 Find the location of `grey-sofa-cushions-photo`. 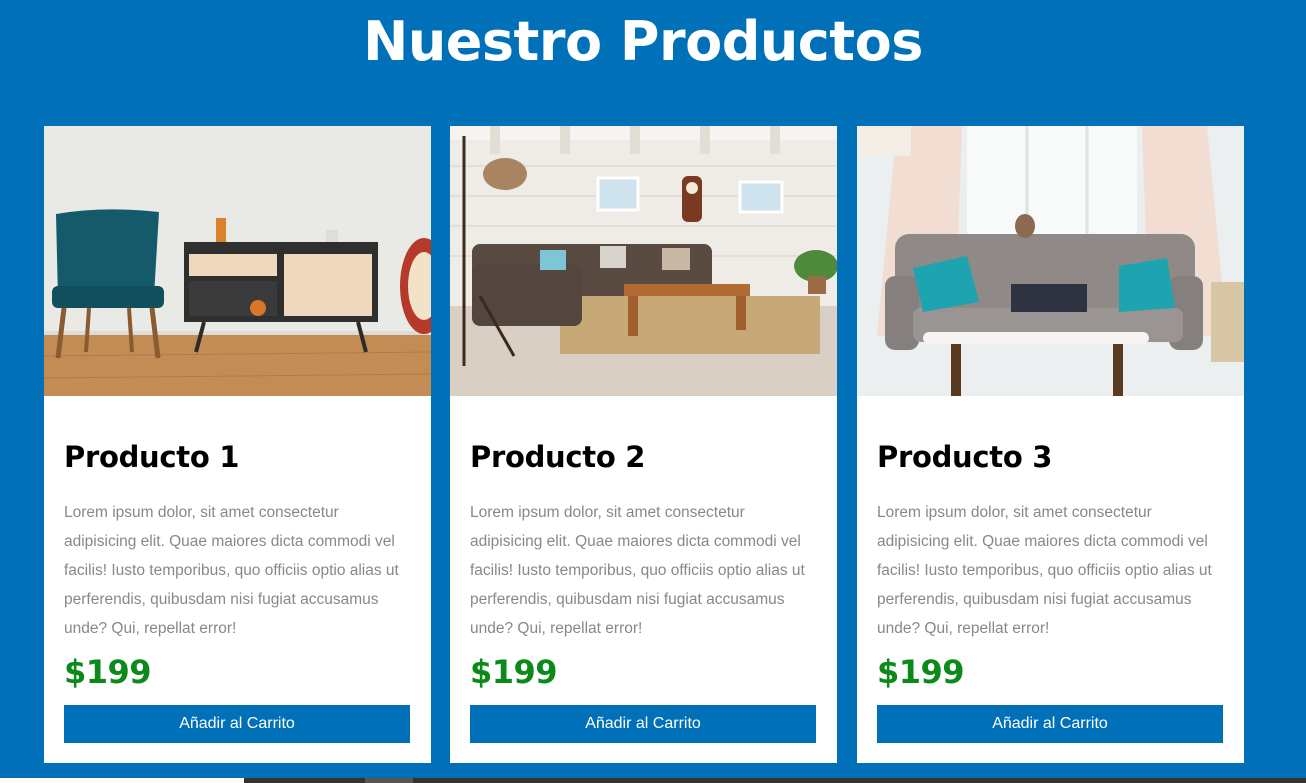

grey-sofa-cushions-photo is located at coordinates (1050, 261).